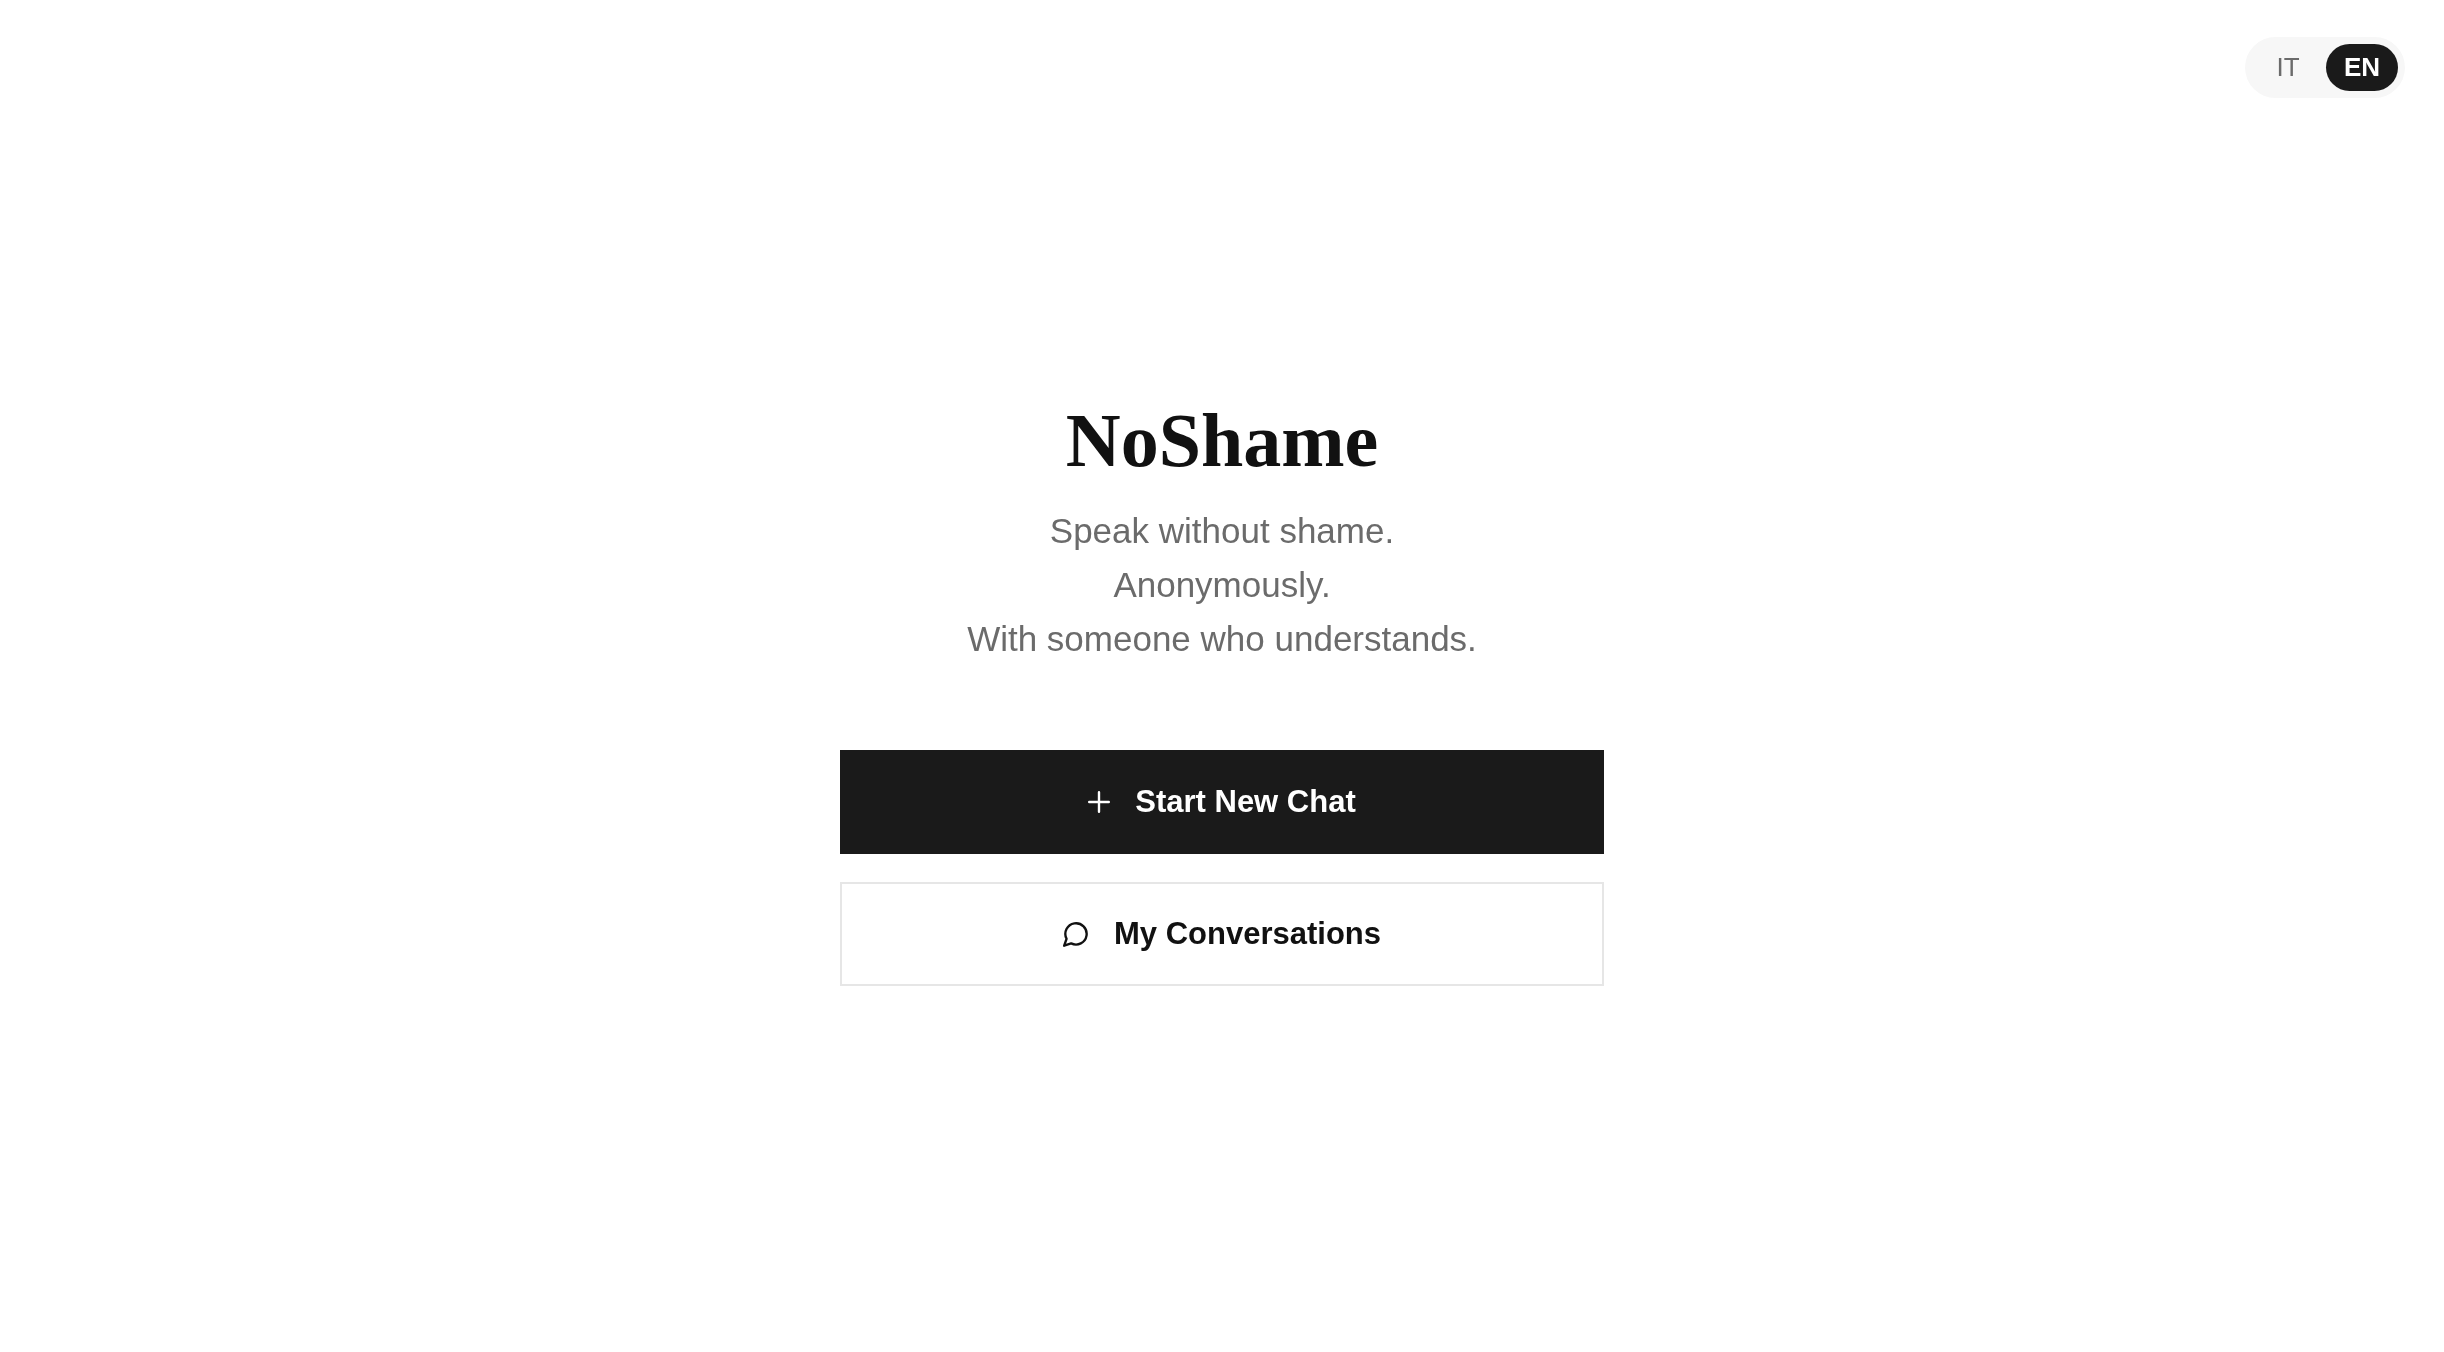 The height and width of the screenshot is (1352, 2444). I want to click on plus-icon, so click(1099, 802).